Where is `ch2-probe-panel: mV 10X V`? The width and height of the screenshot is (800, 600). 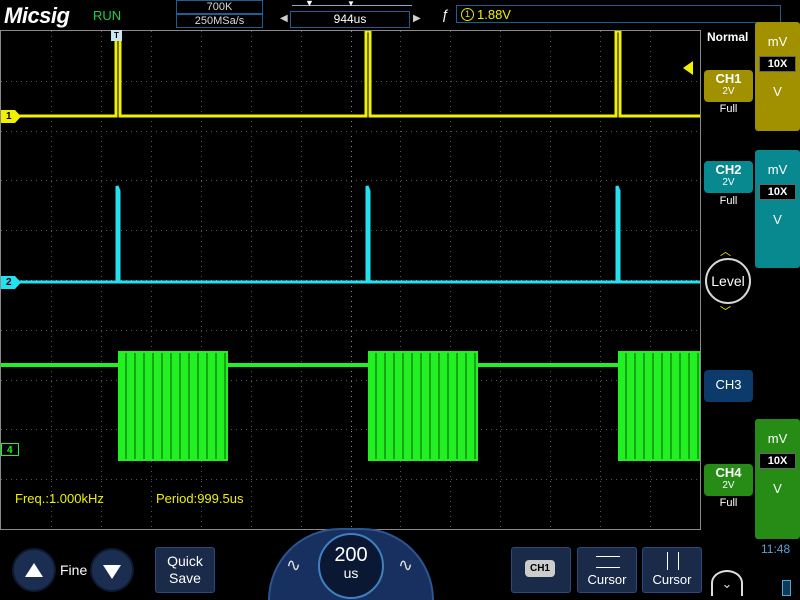
ch2-probe-panel: mV 10X V is located at coordinates (777, 209).